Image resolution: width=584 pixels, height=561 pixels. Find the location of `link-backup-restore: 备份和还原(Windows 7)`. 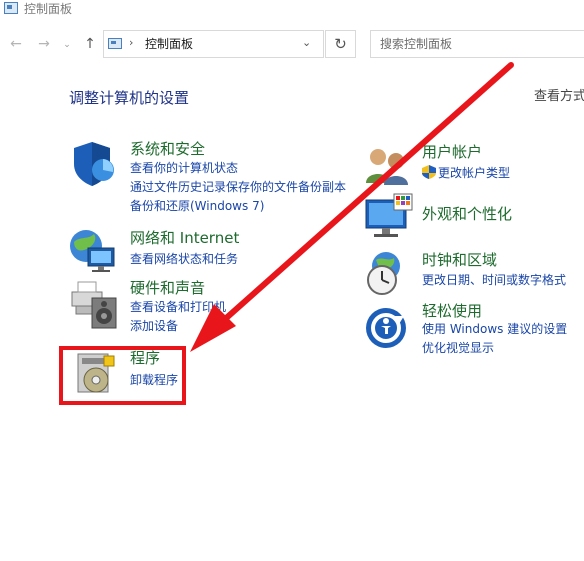

link-backup-restore: 备份和还原(Windows 7) is located at coordinates (197, 206).